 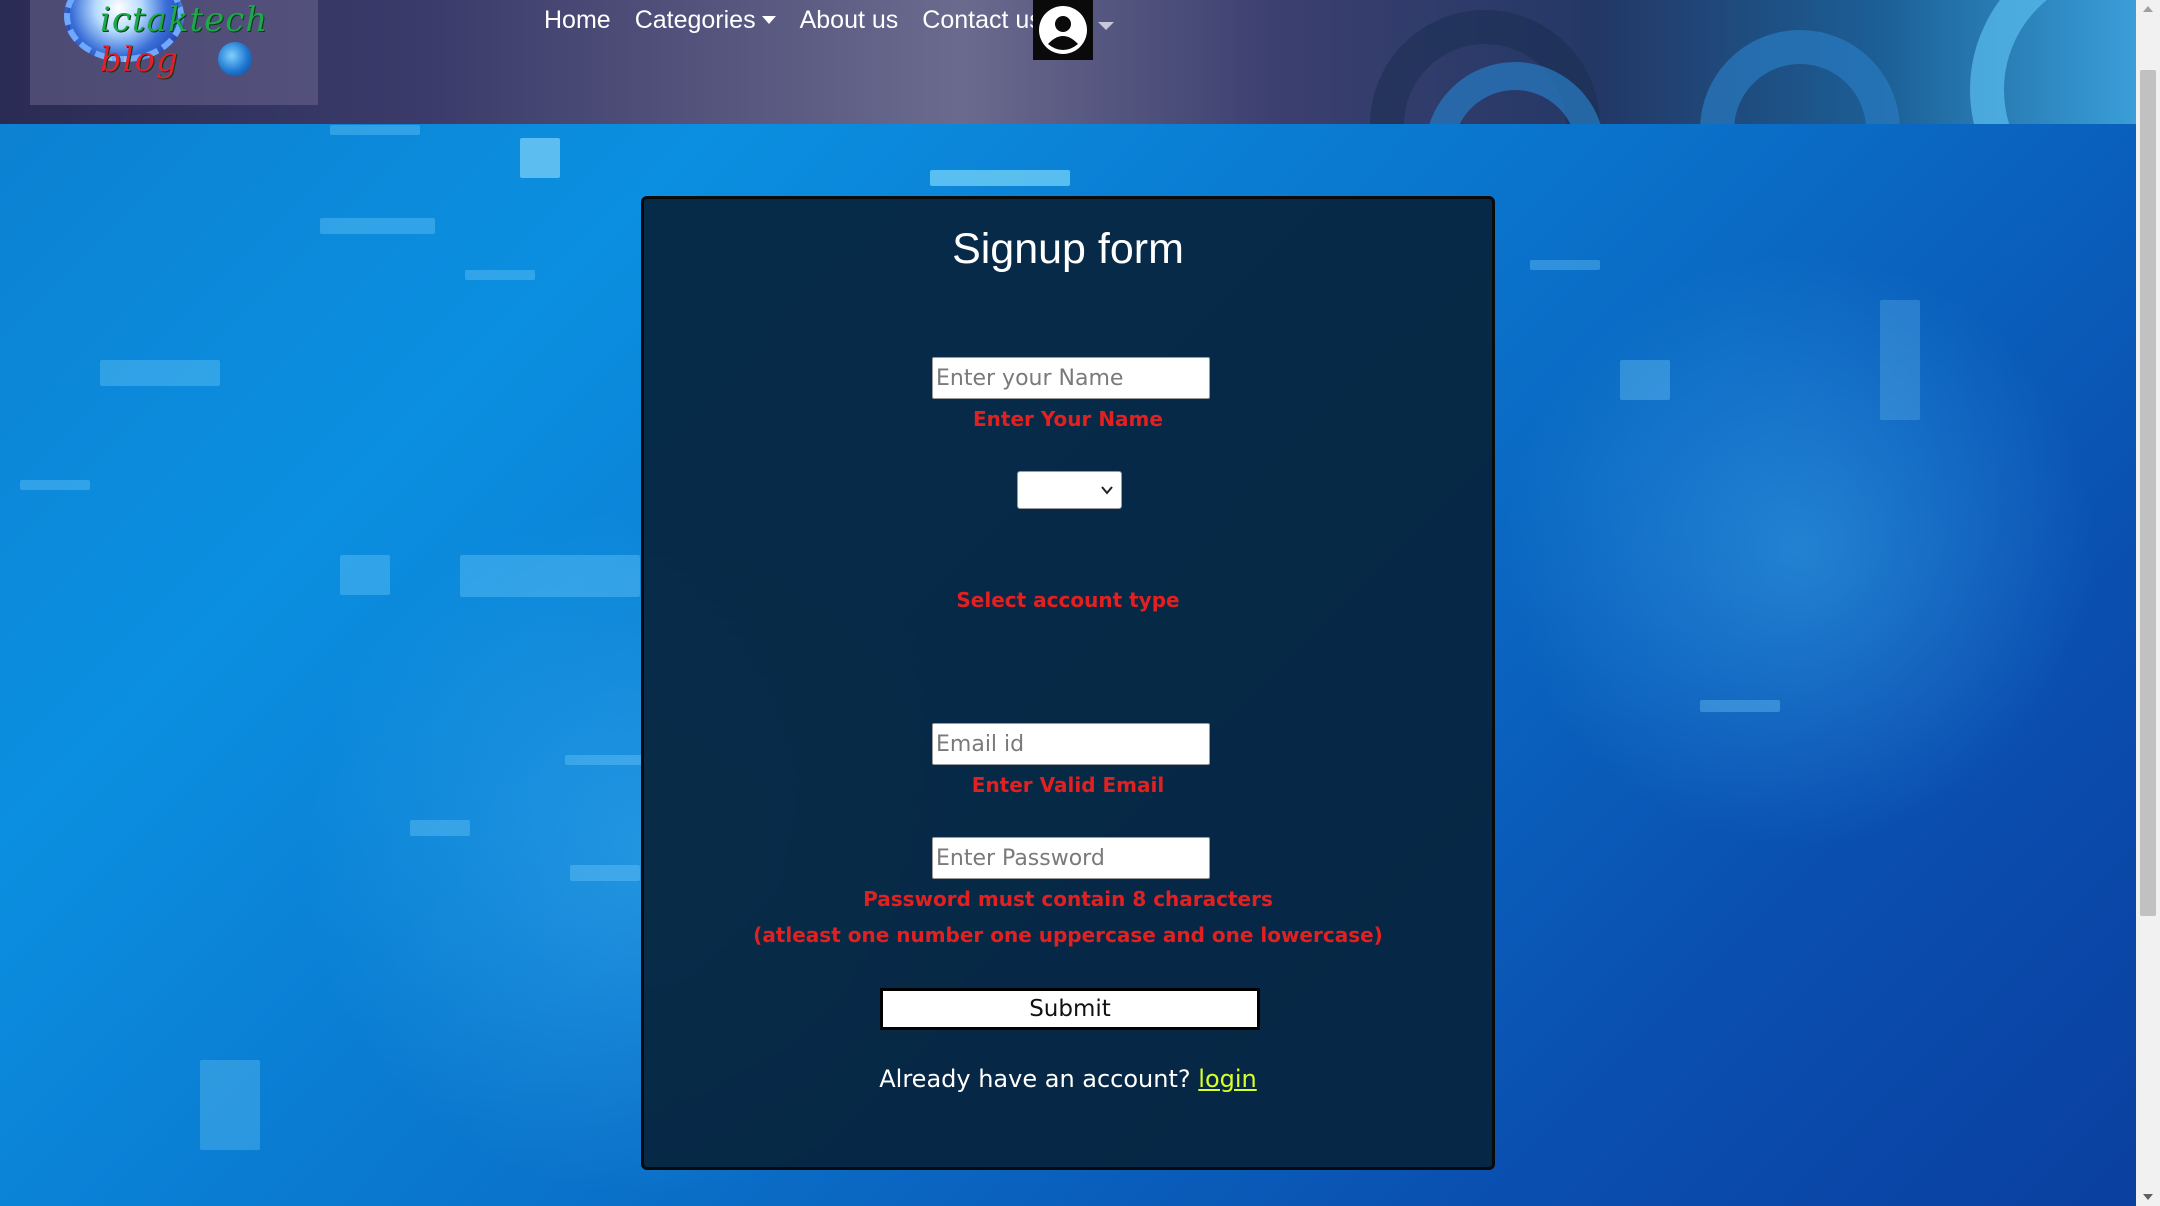 I want to click on scroll-down-icon, so click(x=2148, y=1197).